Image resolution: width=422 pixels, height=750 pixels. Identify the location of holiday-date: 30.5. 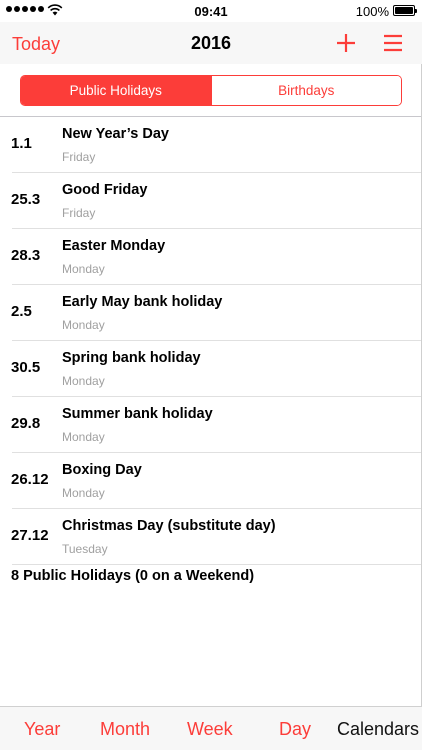
(26, 367).